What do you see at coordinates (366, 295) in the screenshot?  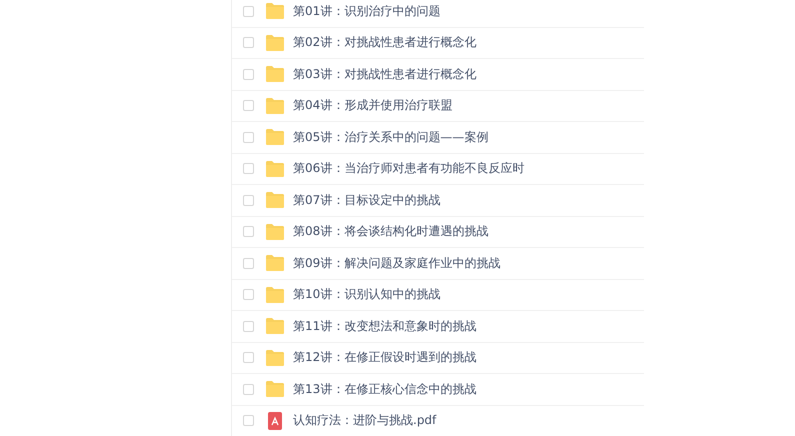 I see `folder-name: 第10讲：识别认知中的挑战` at bounding box center [366, 295].